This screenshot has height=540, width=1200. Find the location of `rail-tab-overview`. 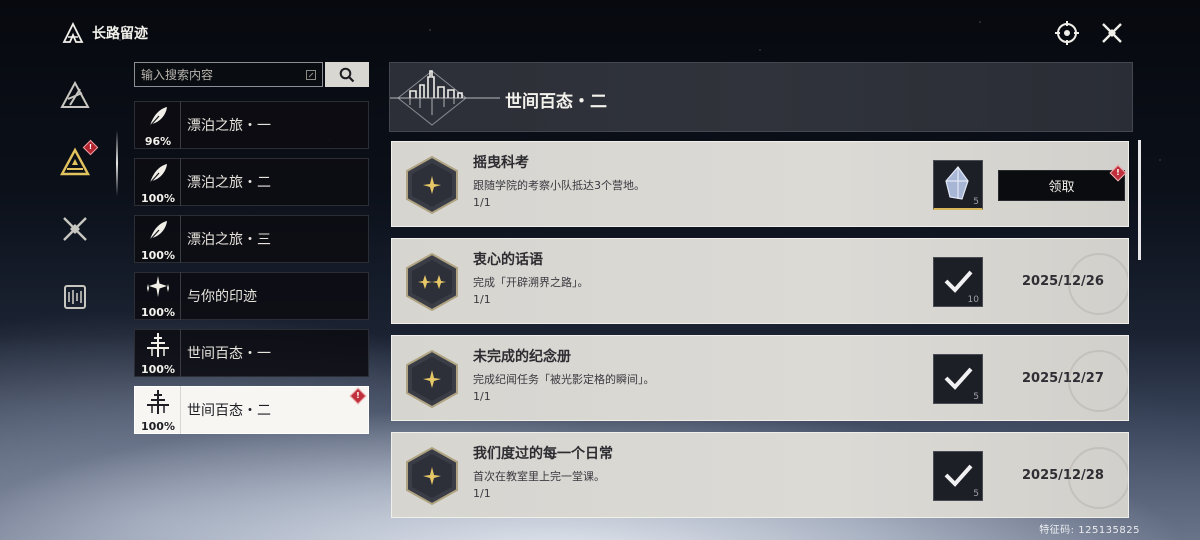

rail-tab-overview is located at coordinates (75, 96).